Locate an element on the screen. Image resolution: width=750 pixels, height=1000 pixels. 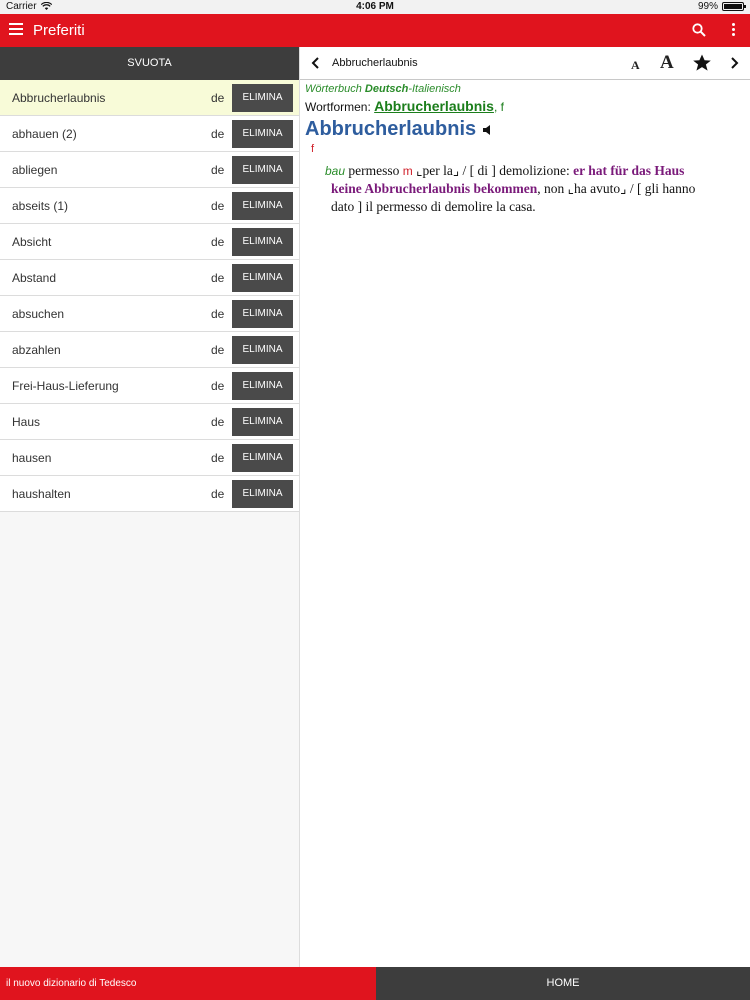
list-item: Abstand de ELIMINA is located at coordinates (149, 278).